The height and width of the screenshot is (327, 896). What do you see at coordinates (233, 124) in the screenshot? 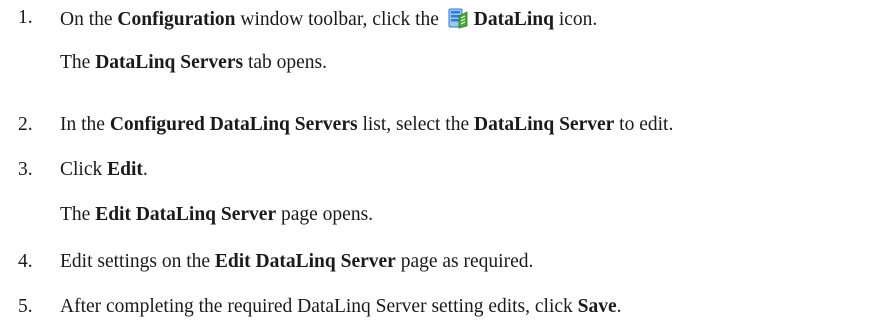
I see `ui-term-configured-datalinq-servers: Configured DataLinq Servers` at bounding box center [233, 124].